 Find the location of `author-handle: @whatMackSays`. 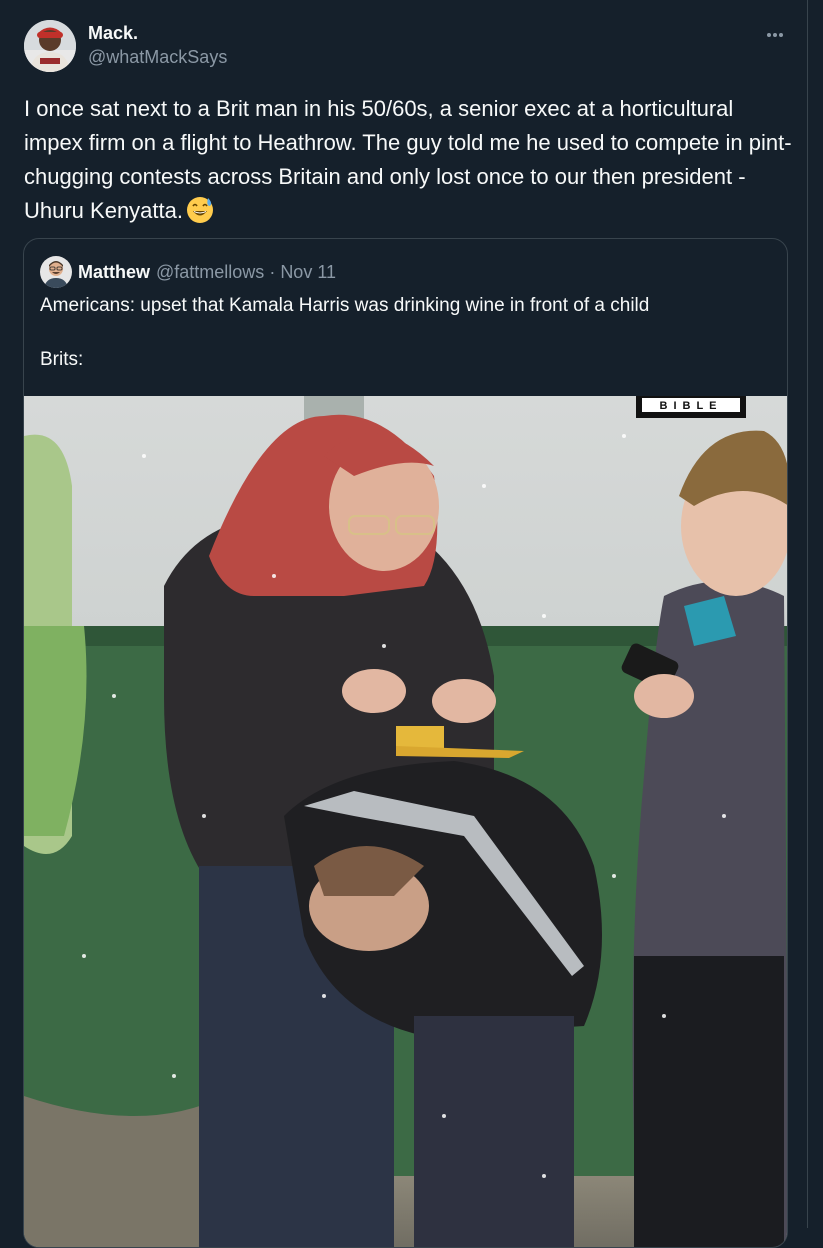

author-handle: @whatMackSays is located at coordinates (157, 57).